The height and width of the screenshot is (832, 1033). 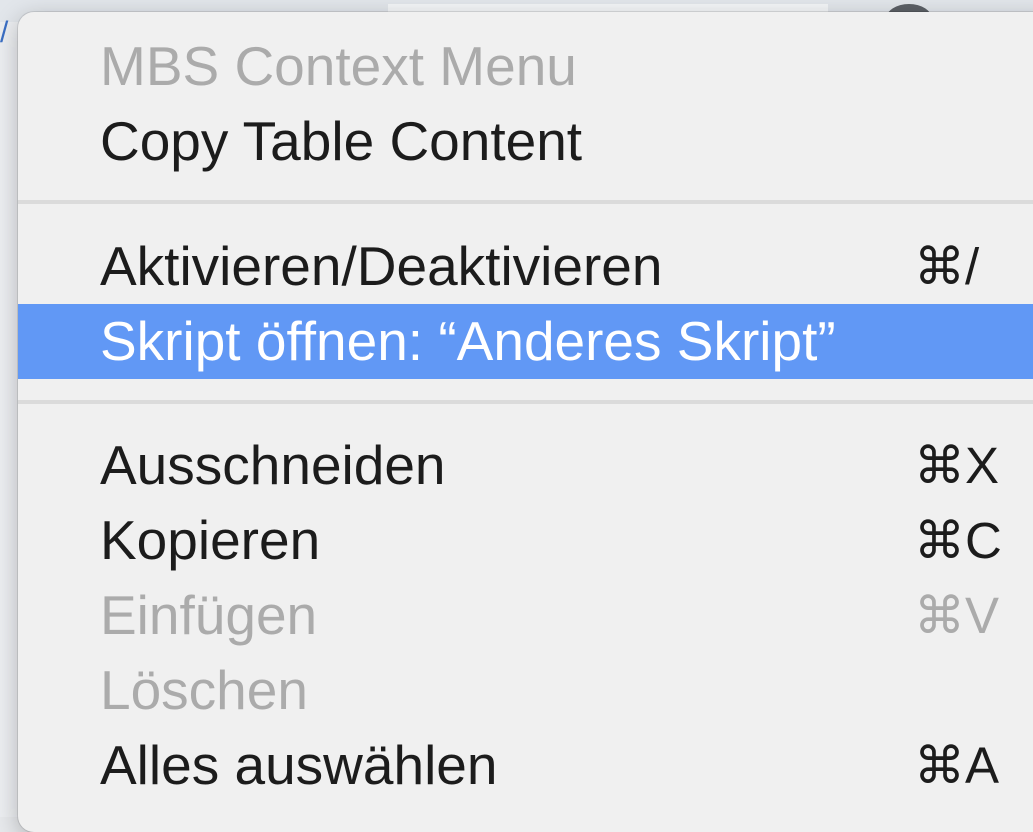 What do you see at coordinates (210, 540) in the screenshot?
I see `menu-item-label: Kopieren` at bounding box center [210, 540].